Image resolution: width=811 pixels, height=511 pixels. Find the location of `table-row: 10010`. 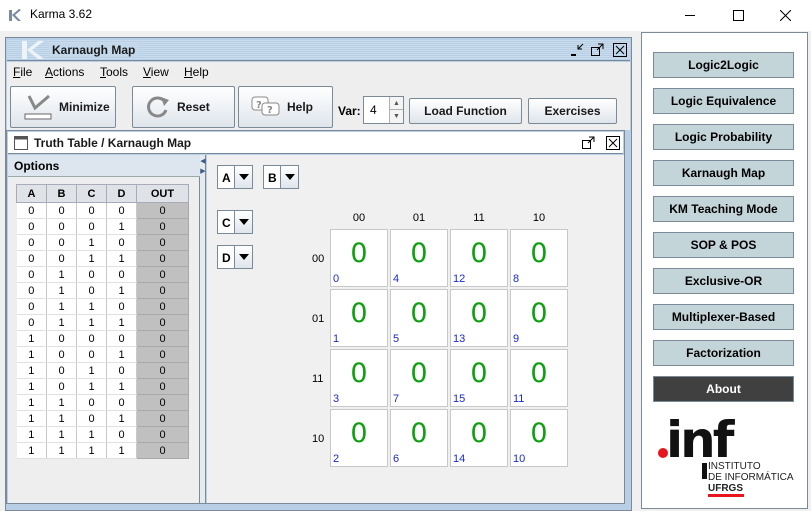

table-row: 10010 is located at coordinates (102, 354).